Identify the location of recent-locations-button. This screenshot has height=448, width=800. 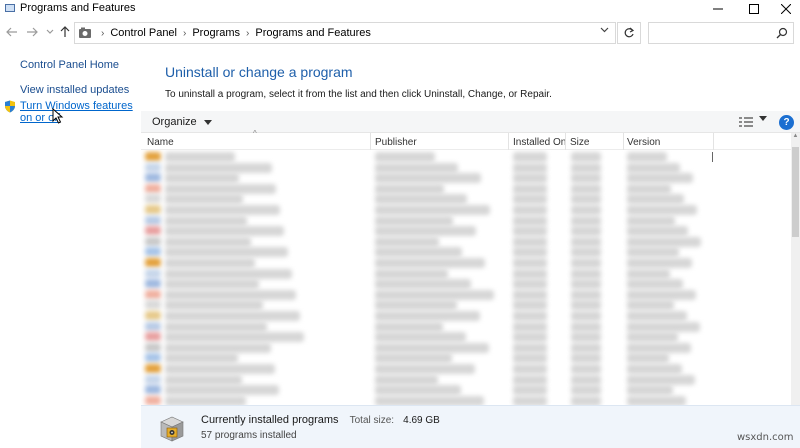
(50, 32).